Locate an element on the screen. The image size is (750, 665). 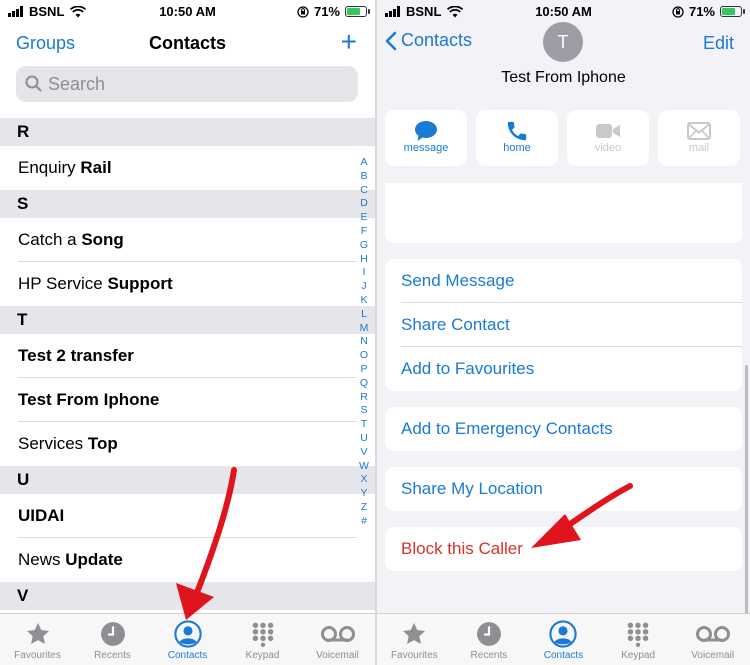
share-location-button: Share My Location is located at coordinates (563, 489).